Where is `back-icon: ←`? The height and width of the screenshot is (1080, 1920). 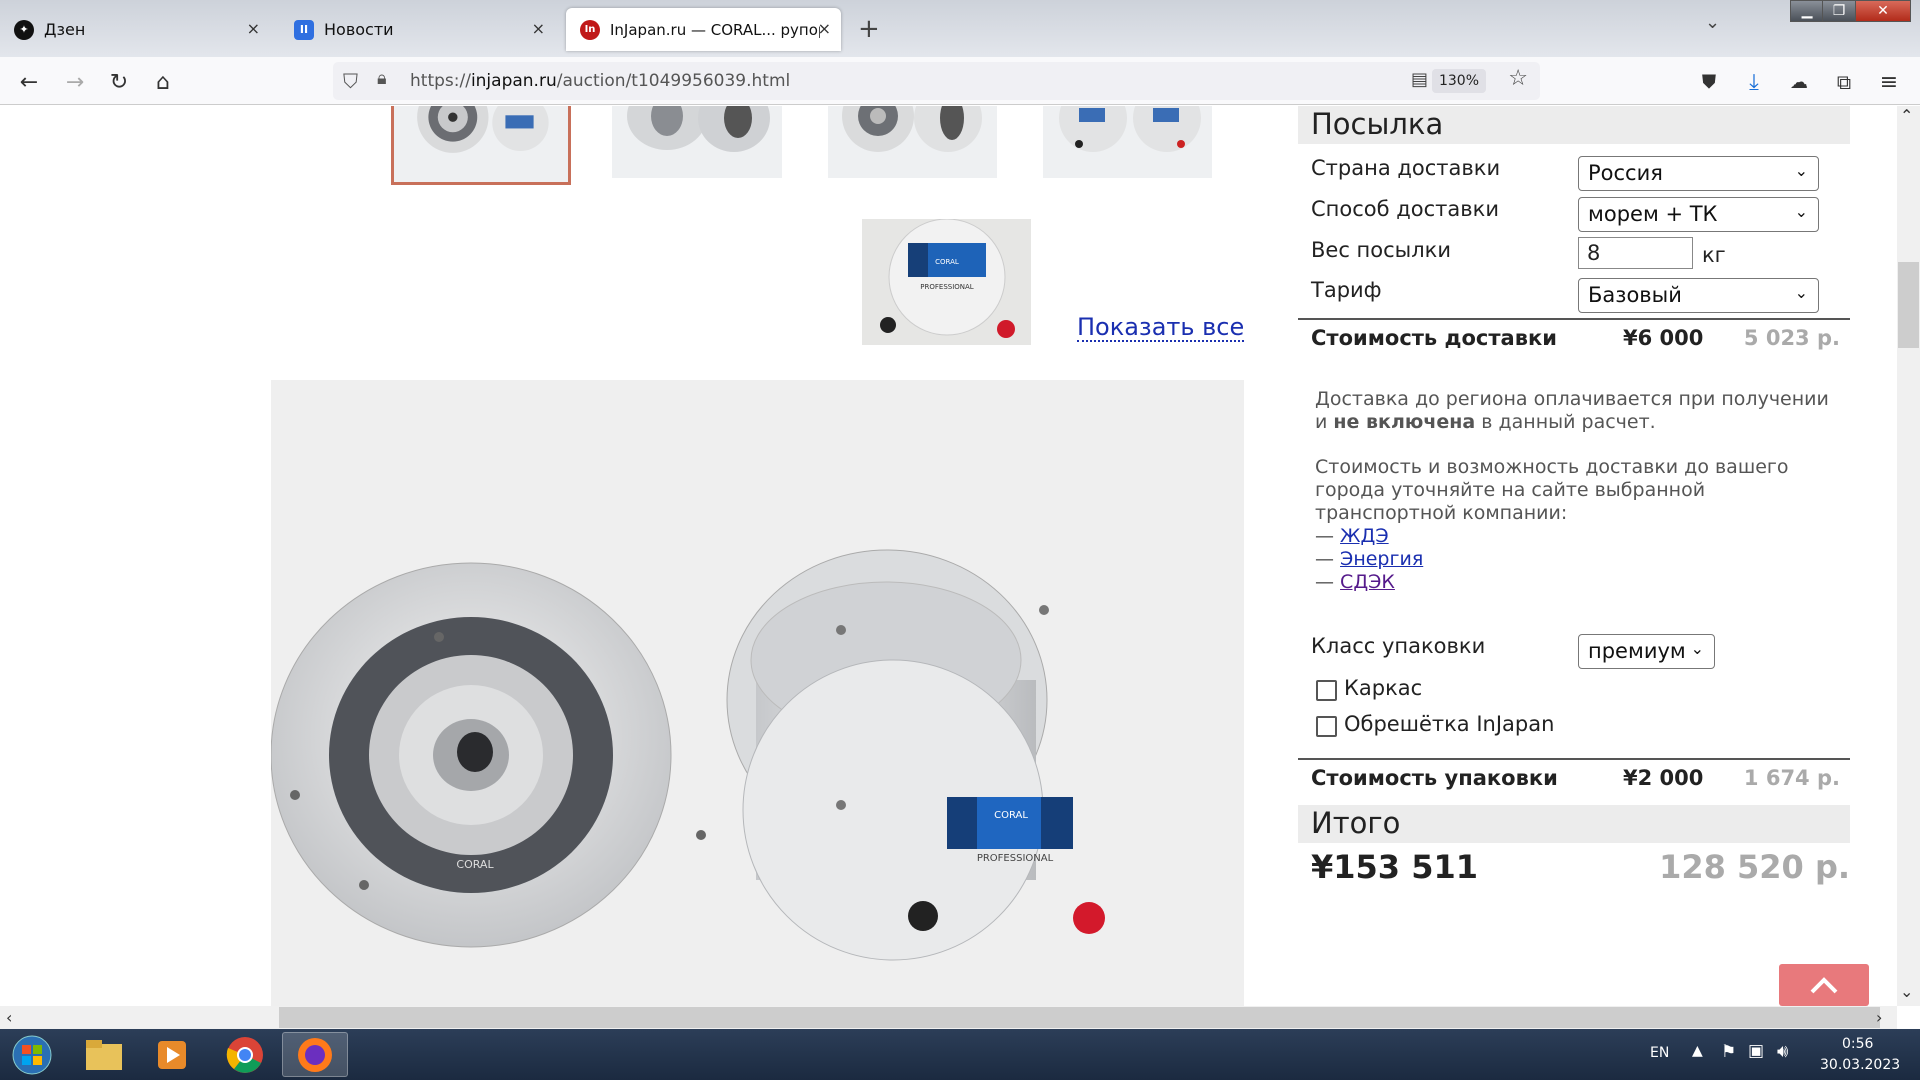
back-icon: ← is located at coordinates (29, 82).